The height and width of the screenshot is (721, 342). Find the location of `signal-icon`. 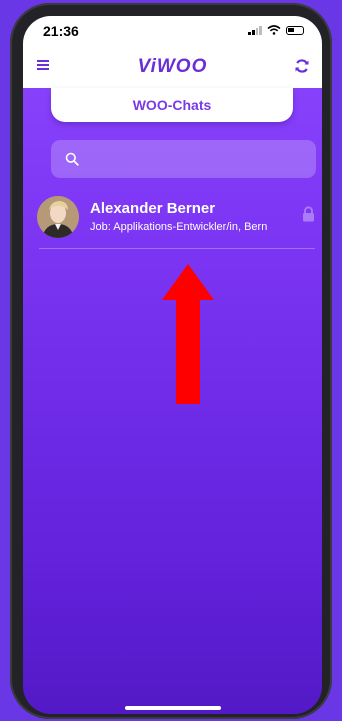

signal-icon is located at coordinates (255, 30).